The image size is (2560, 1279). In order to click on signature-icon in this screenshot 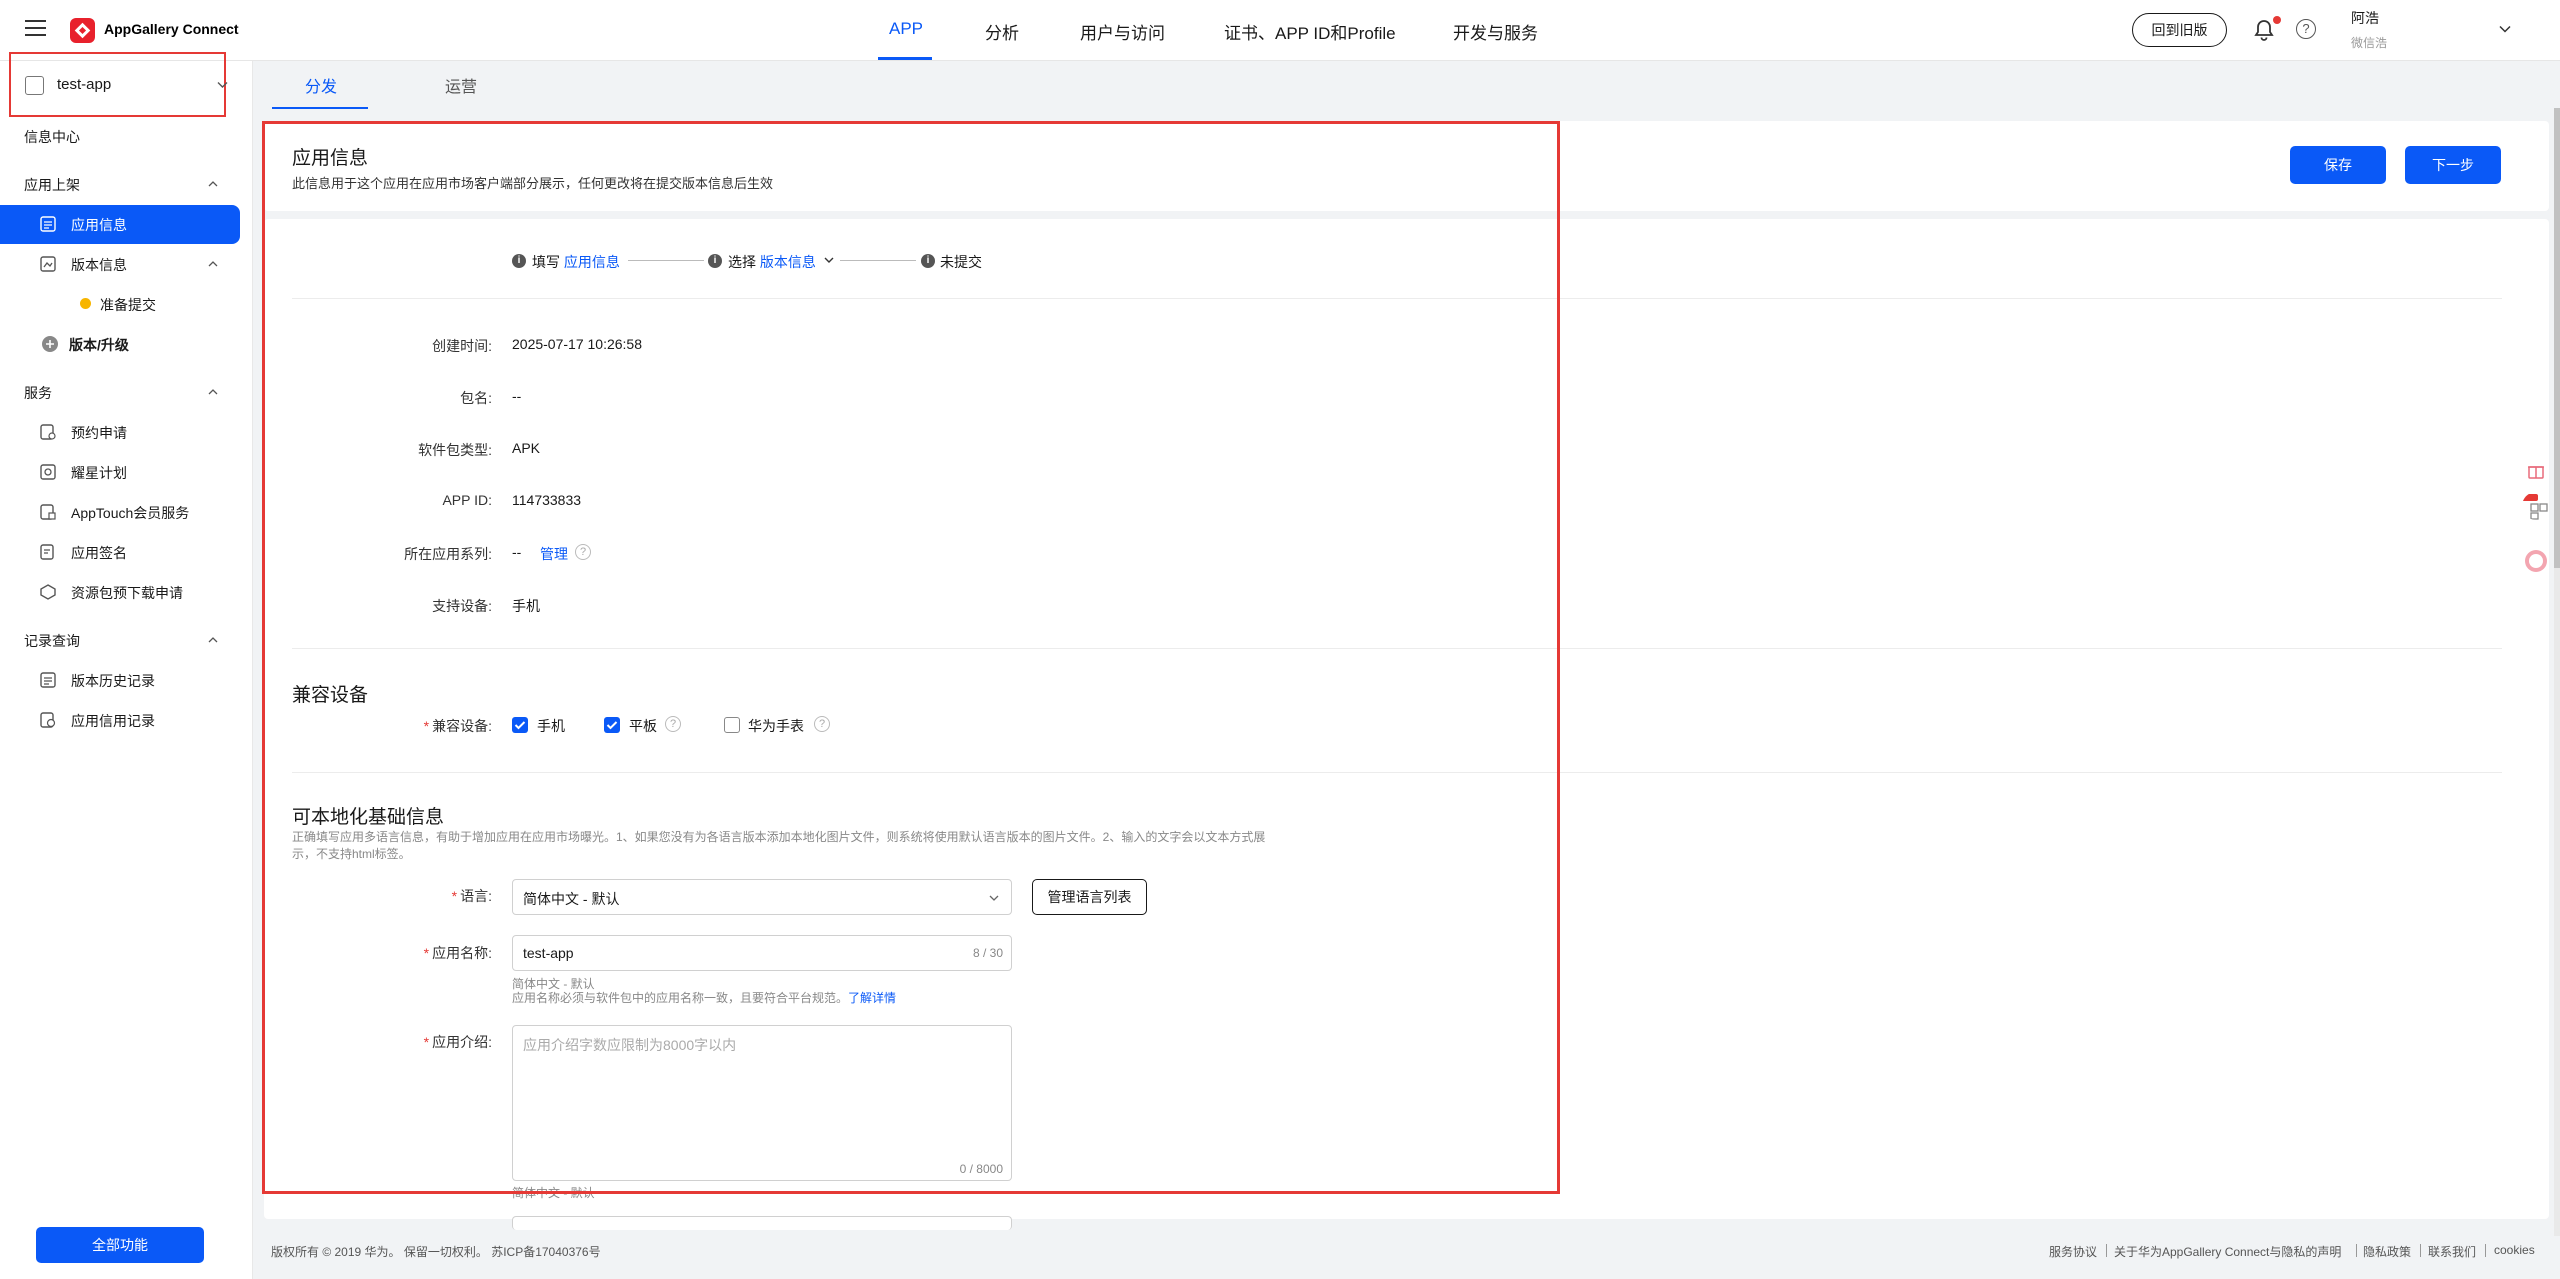, I will do `click(47, 552)`.